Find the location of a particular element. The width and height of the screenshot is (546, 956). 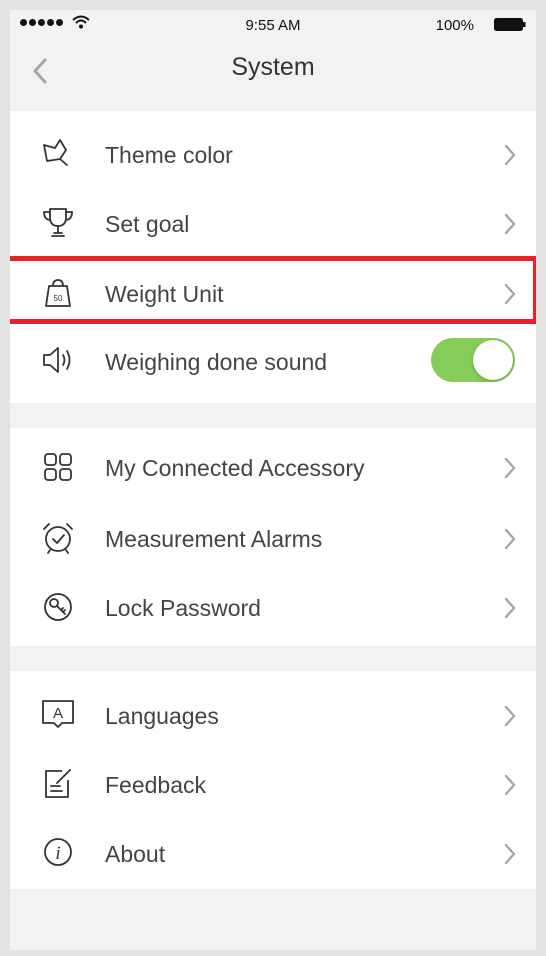

measurement-alarms-row: Measurement Alarms is located at coordinates (273, 539).